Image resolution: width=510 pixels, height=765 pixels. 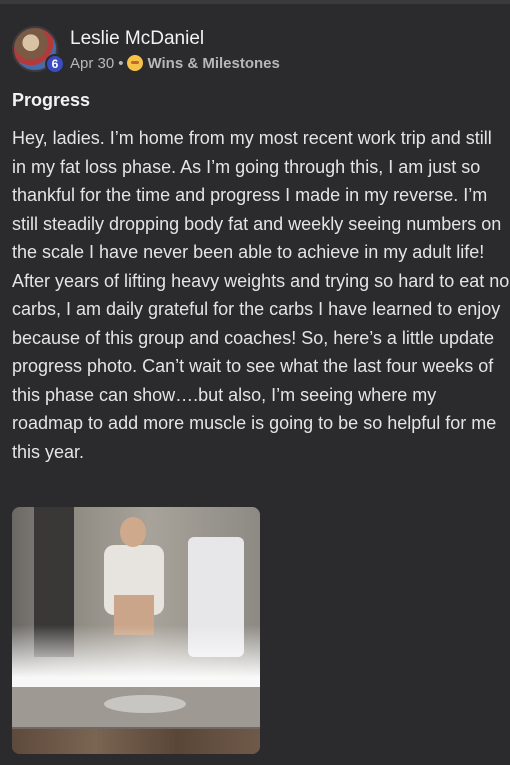 I want to click on author-name: Leslie McDaniel, so click(x=137, y=39).